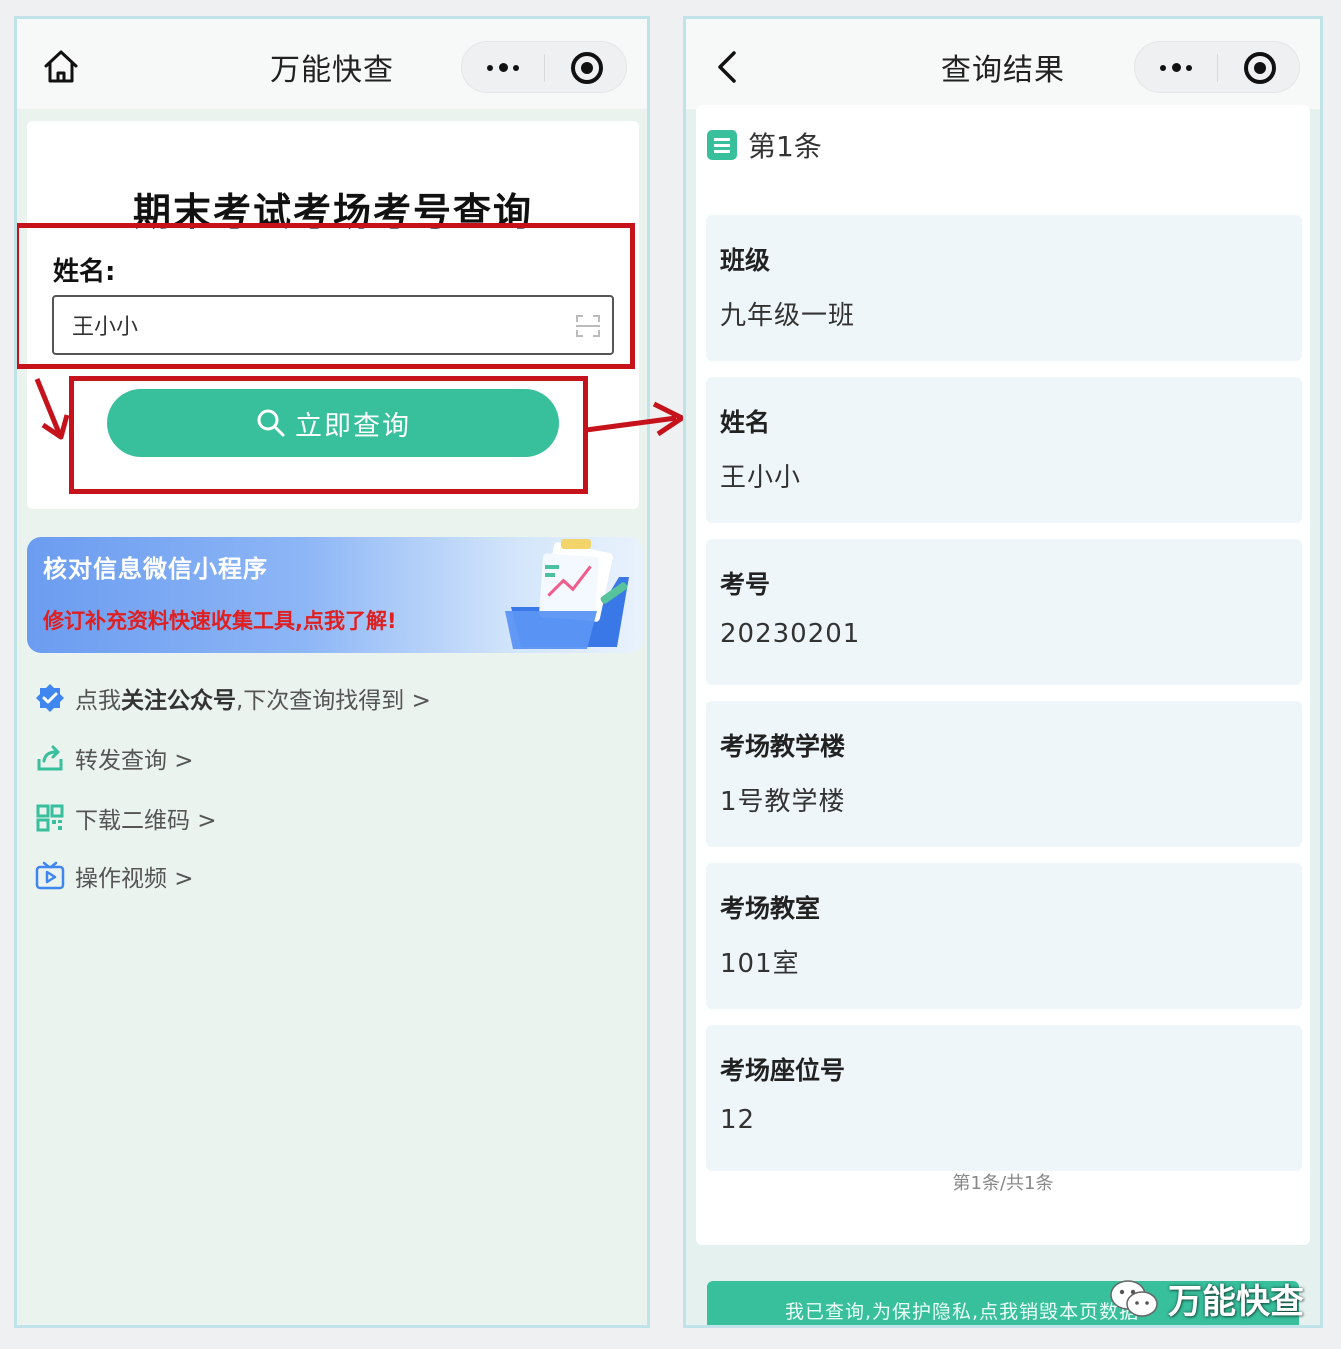 The width and height of the screenshot is (1341, 1349). What do you see at coordinates (745, 260) in the screenshot?
I see `field-label: 班级` at bounding box center [745, 260].